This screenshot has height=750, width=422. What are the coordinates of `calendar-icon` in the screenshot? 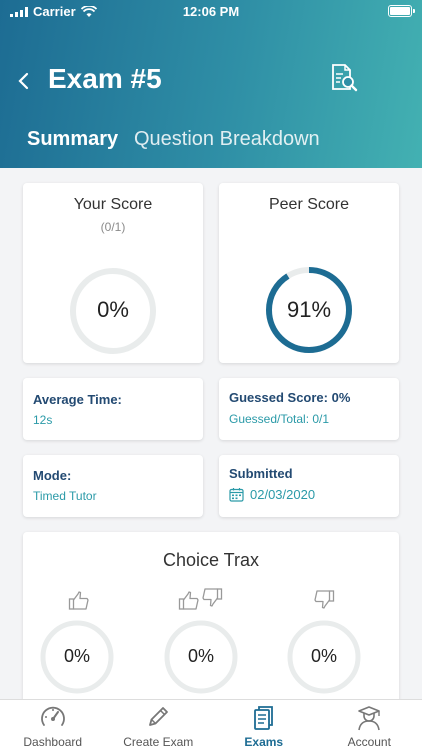 It's located at (236, 495).